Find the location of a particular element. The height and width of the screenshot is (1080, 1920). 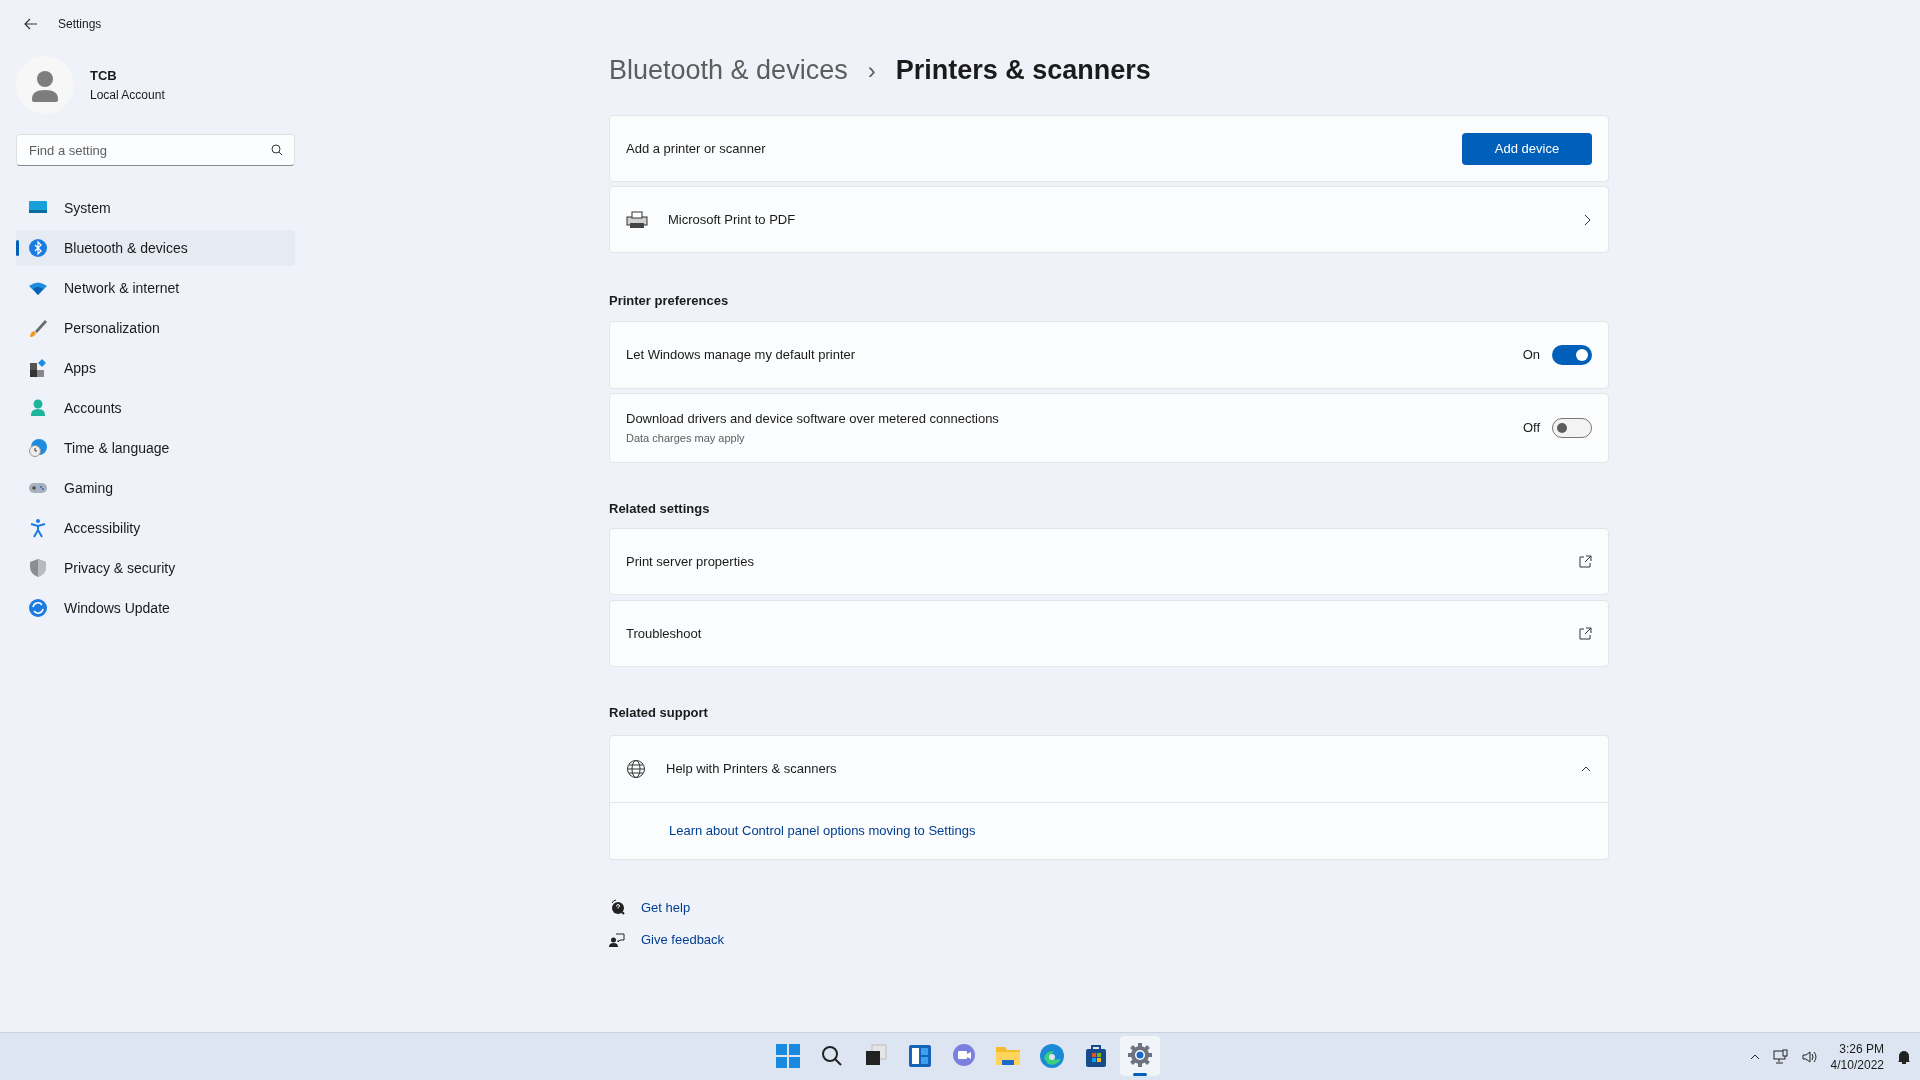

globe-clock-icon is located at coordinates (38, 448).